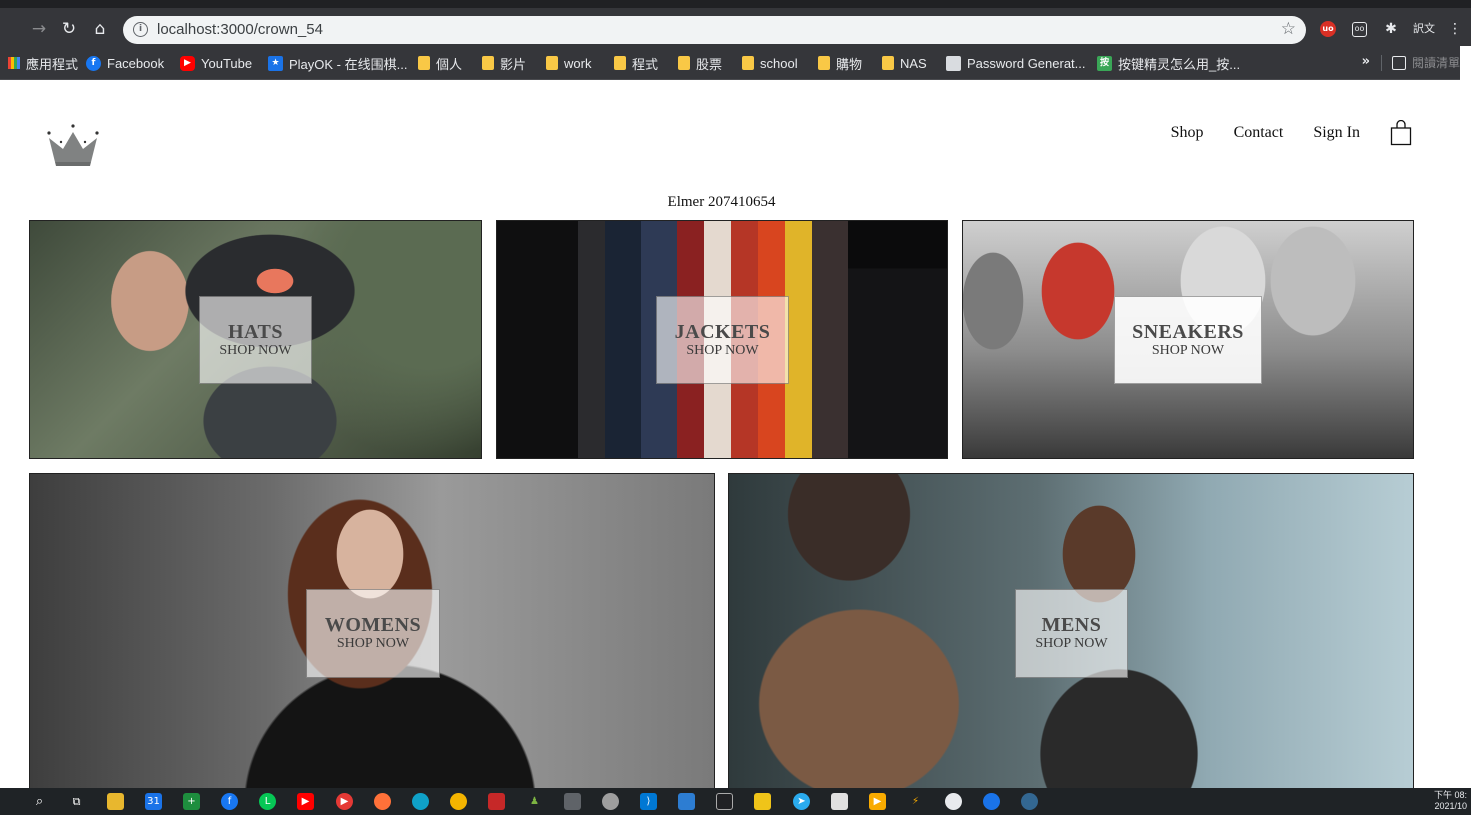 This screenshot has width=1471, height=815. What do you see at coordinates (458, 801) in the screenshot?
I see `chrome-icon` at bounding box center [458, 801].